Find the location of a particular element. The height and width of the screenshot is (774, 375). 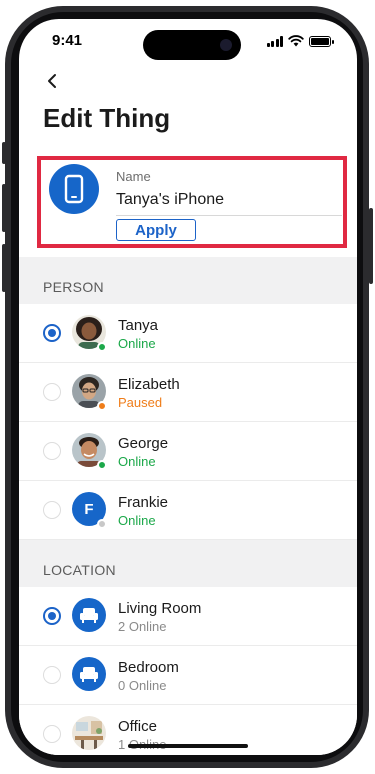

phone-icon is located at coordinates (74, 189).